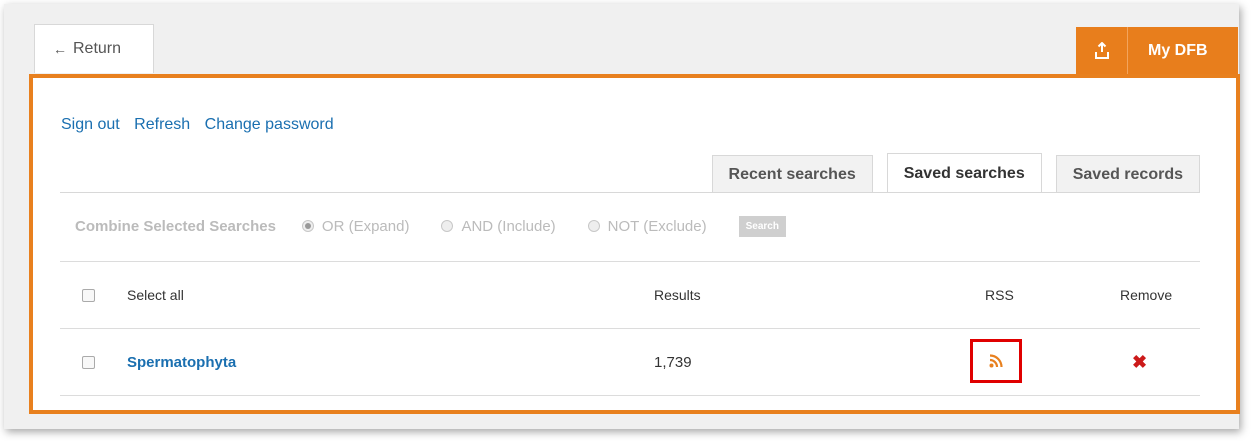 This screenshot has height=441, width=1257. Describe the element at coordinates (97, 48) in the screenshot. I see `return-label: Return` at that location.